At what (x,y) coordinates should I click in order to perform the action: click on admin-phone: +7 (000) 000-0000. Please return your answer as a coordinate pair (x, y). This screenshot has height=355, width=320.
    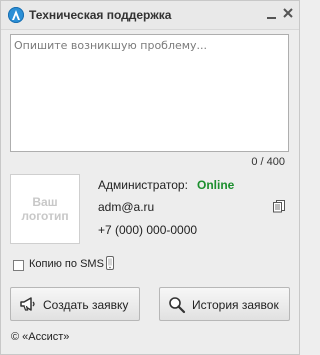
    Looking at the image, I should click on (148, 230).